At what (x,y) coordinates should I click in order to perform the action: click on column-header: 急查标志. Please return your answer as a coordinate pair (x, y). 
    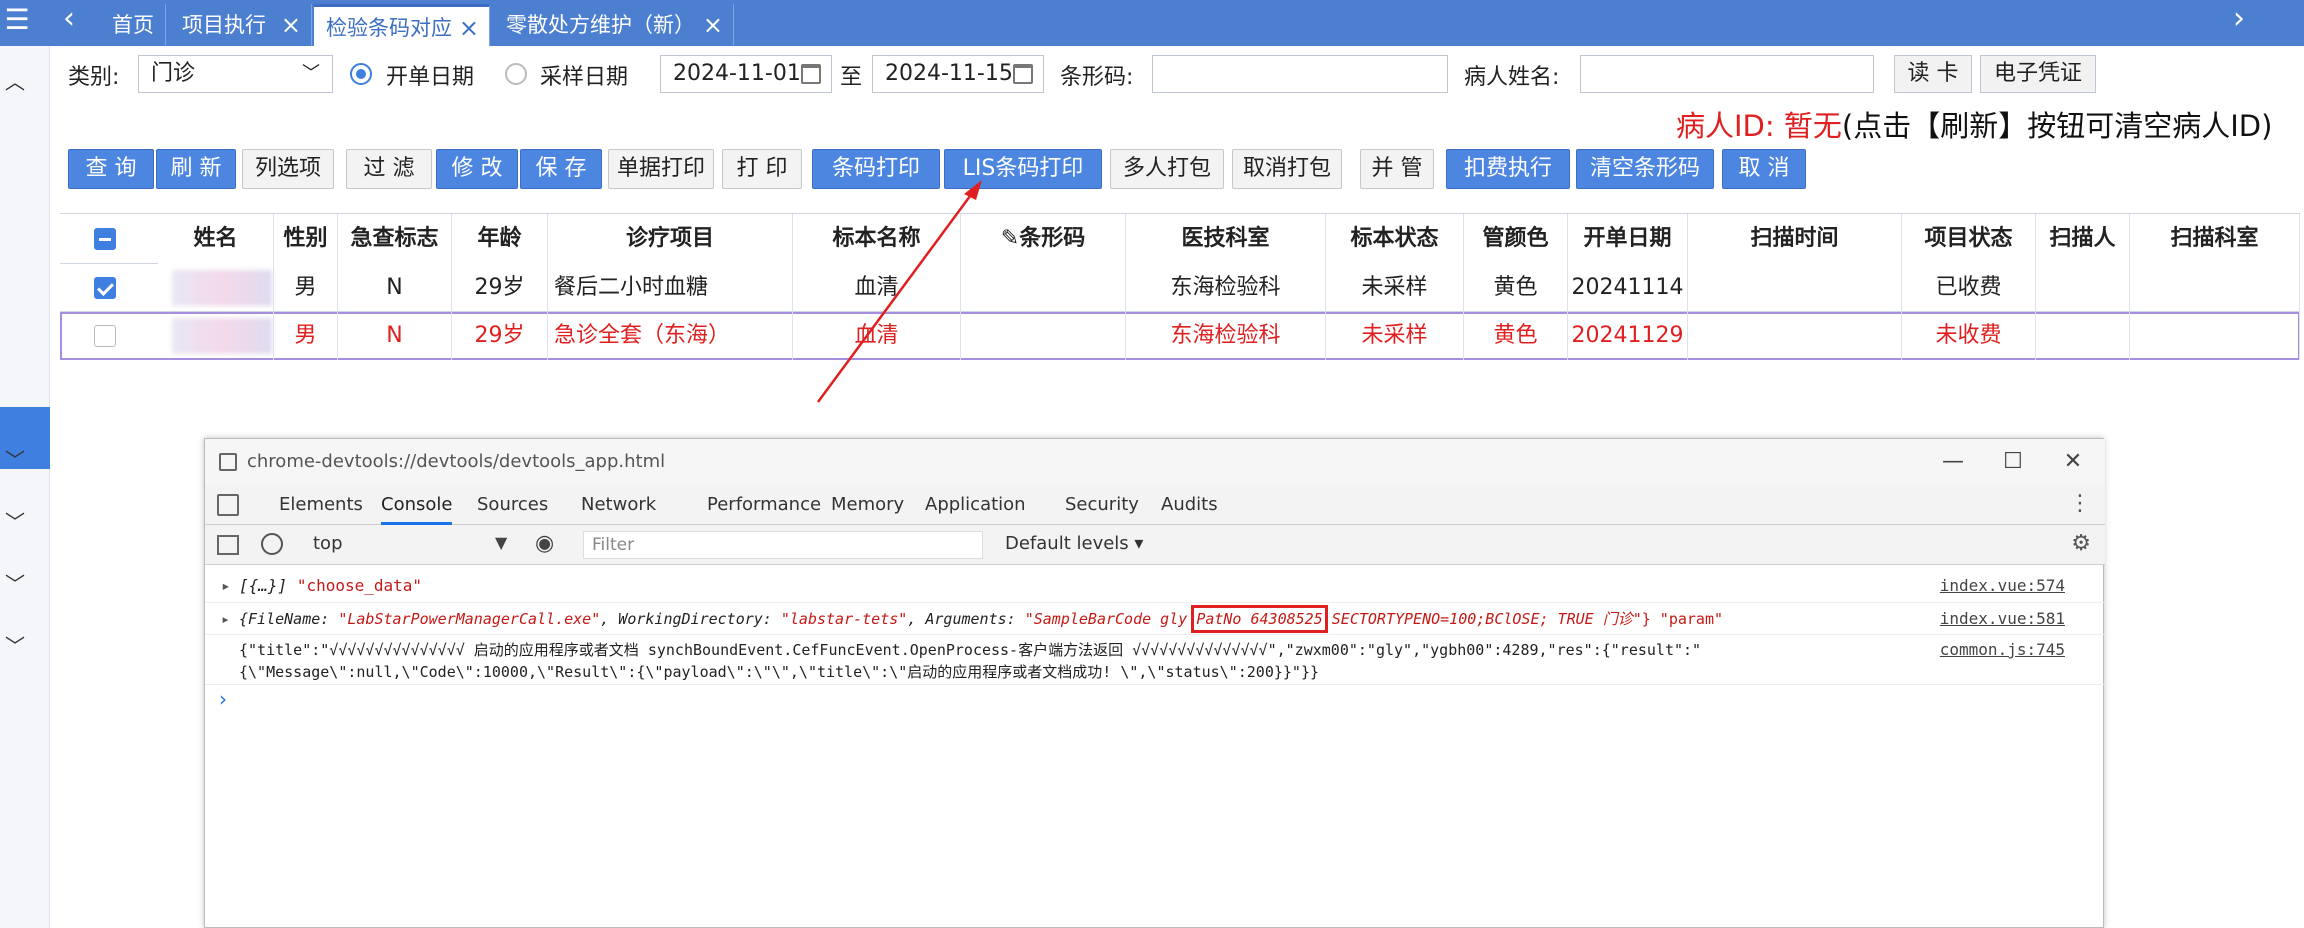
    Looking at the image, I should click on (395, 239).